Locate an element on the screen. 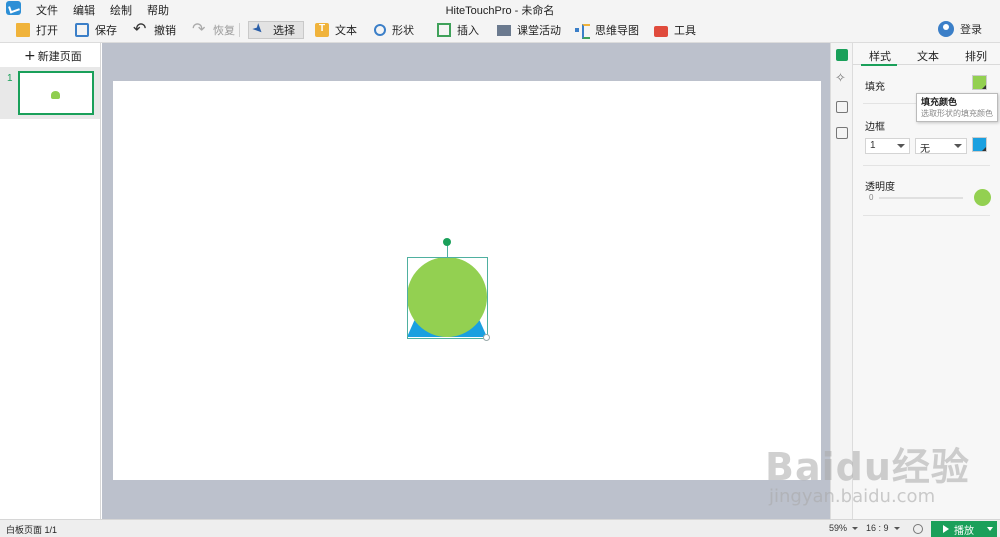  toolbar: 打开 保存 撤销 恢复 选择 文本 形状 插入 课堂活动 思维导图 工具 is located at coordinates (500, 30).